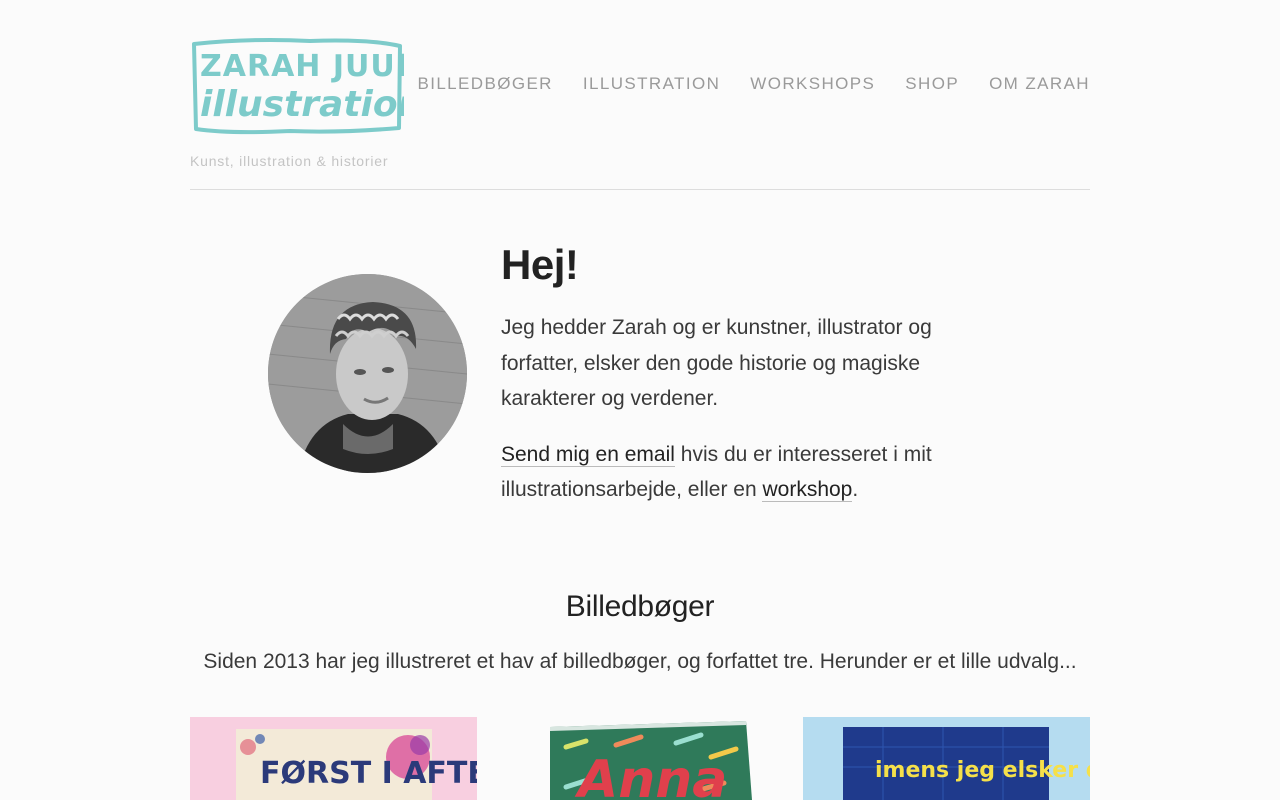 This screenshot has height=800, width=1280. I want to click on intro-heading: Hej!, so click(540, 264).